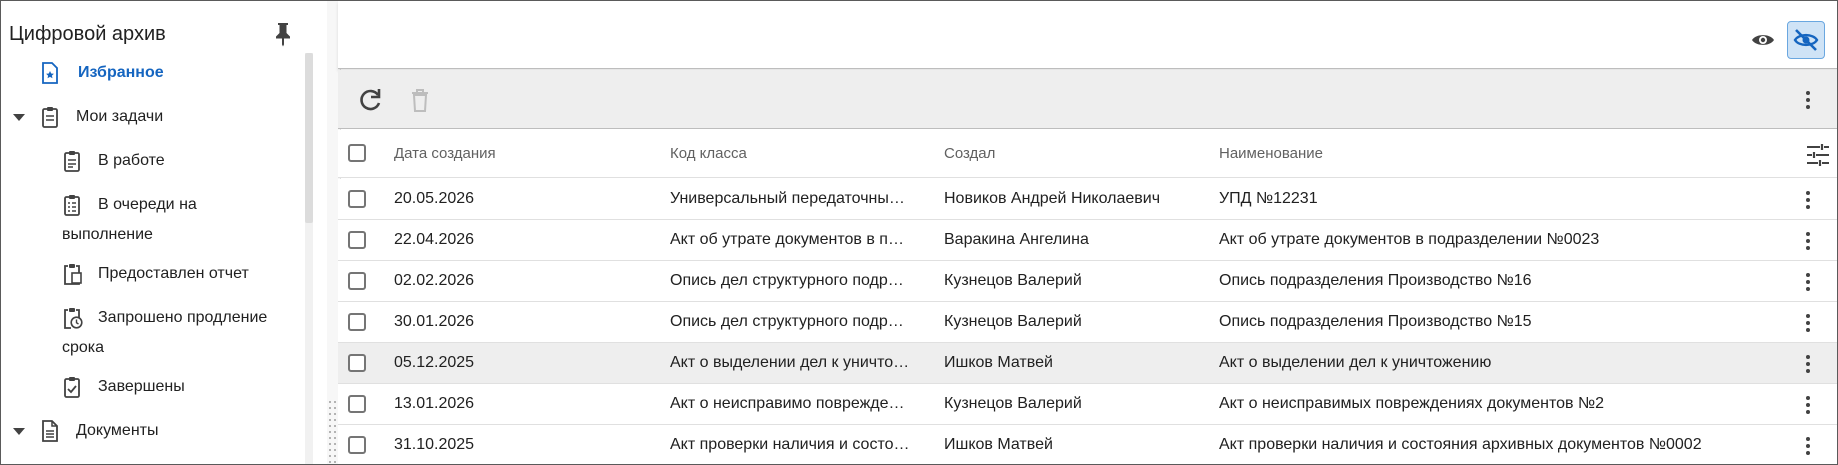 The width and height of the screenshot is (1838, 465). Describe the element at coordinates (173, 273) in the screenshot. I see `sidebar-item-label: Предоставлен отчет` at that location.